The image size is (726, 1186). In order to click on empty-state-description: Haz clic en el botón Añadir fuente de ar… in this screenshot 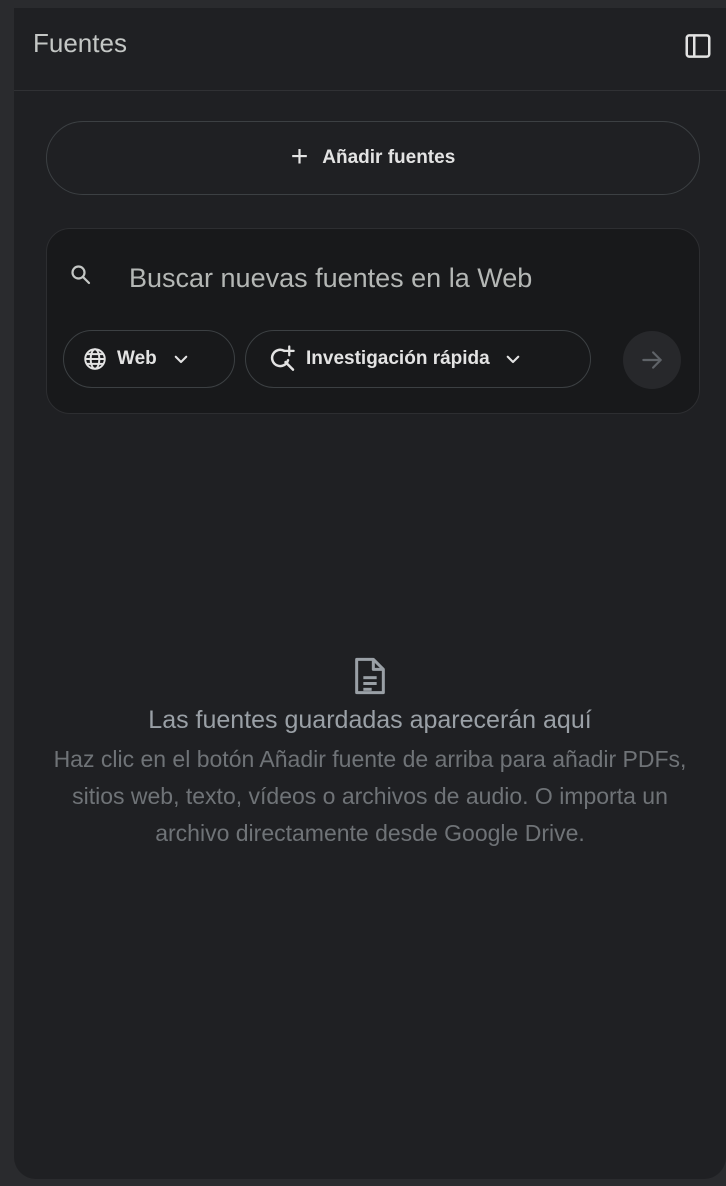, I will do `click(370, 796)`.